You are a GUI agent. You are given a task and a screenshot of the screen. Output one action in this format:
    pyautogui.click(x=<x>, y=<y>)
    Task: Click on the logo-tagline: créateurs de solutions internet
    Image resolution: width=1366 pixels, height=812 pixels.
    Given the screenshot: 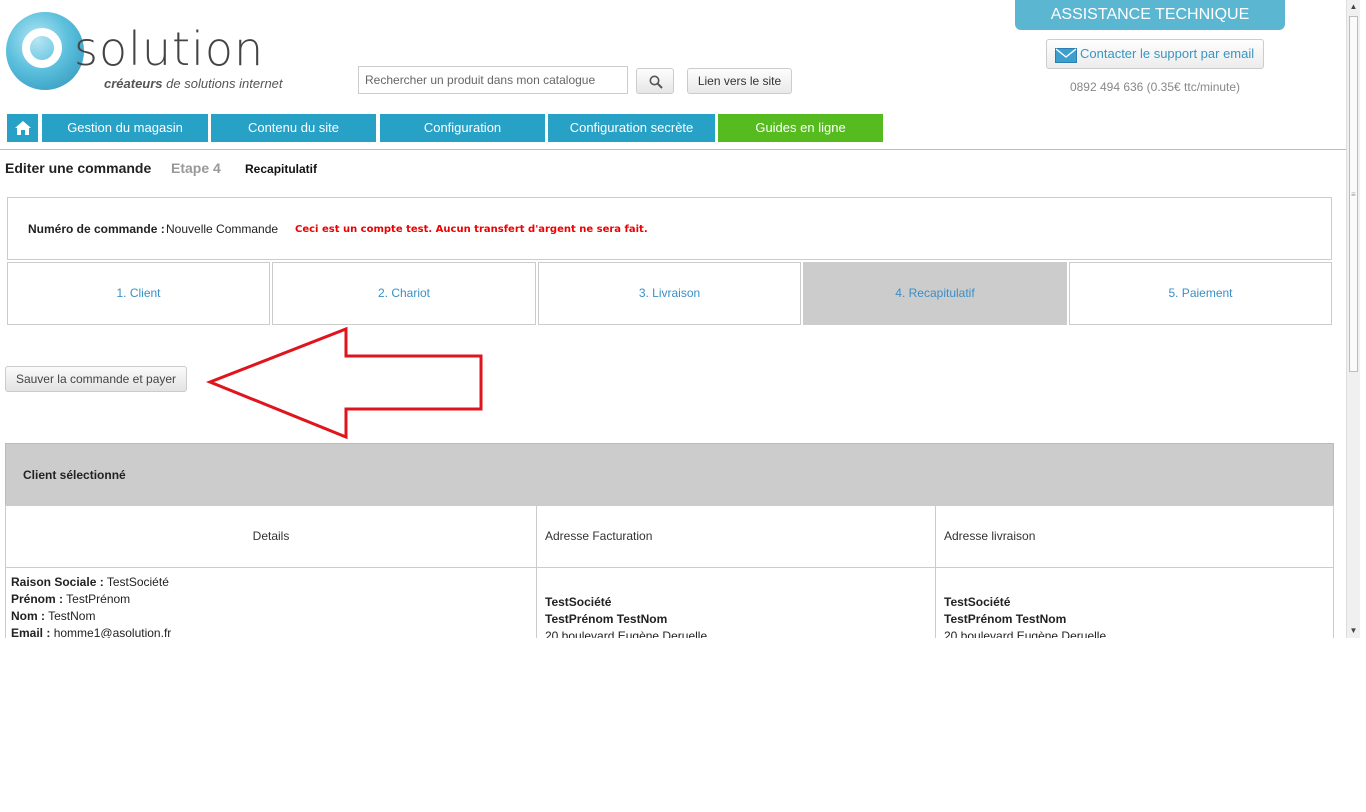 What is the action you would take?
    pyautogui.click(x=193, y=83)
    